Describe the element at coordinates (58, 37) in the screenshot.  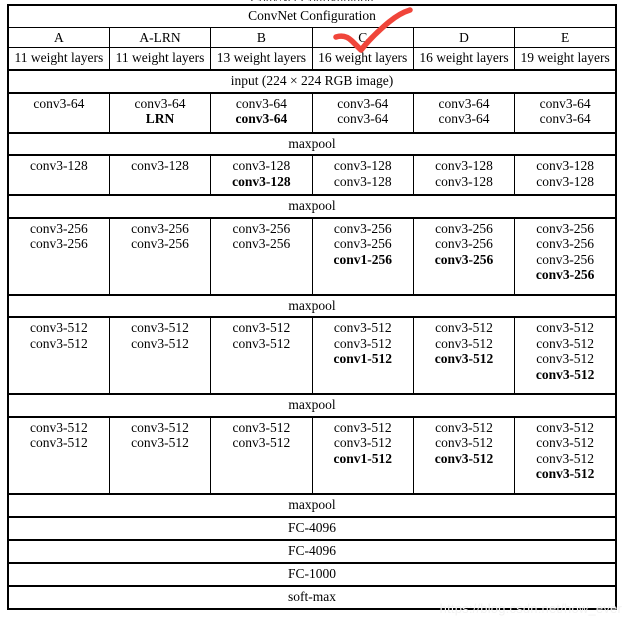
I see `column-header-a: A` at that location.